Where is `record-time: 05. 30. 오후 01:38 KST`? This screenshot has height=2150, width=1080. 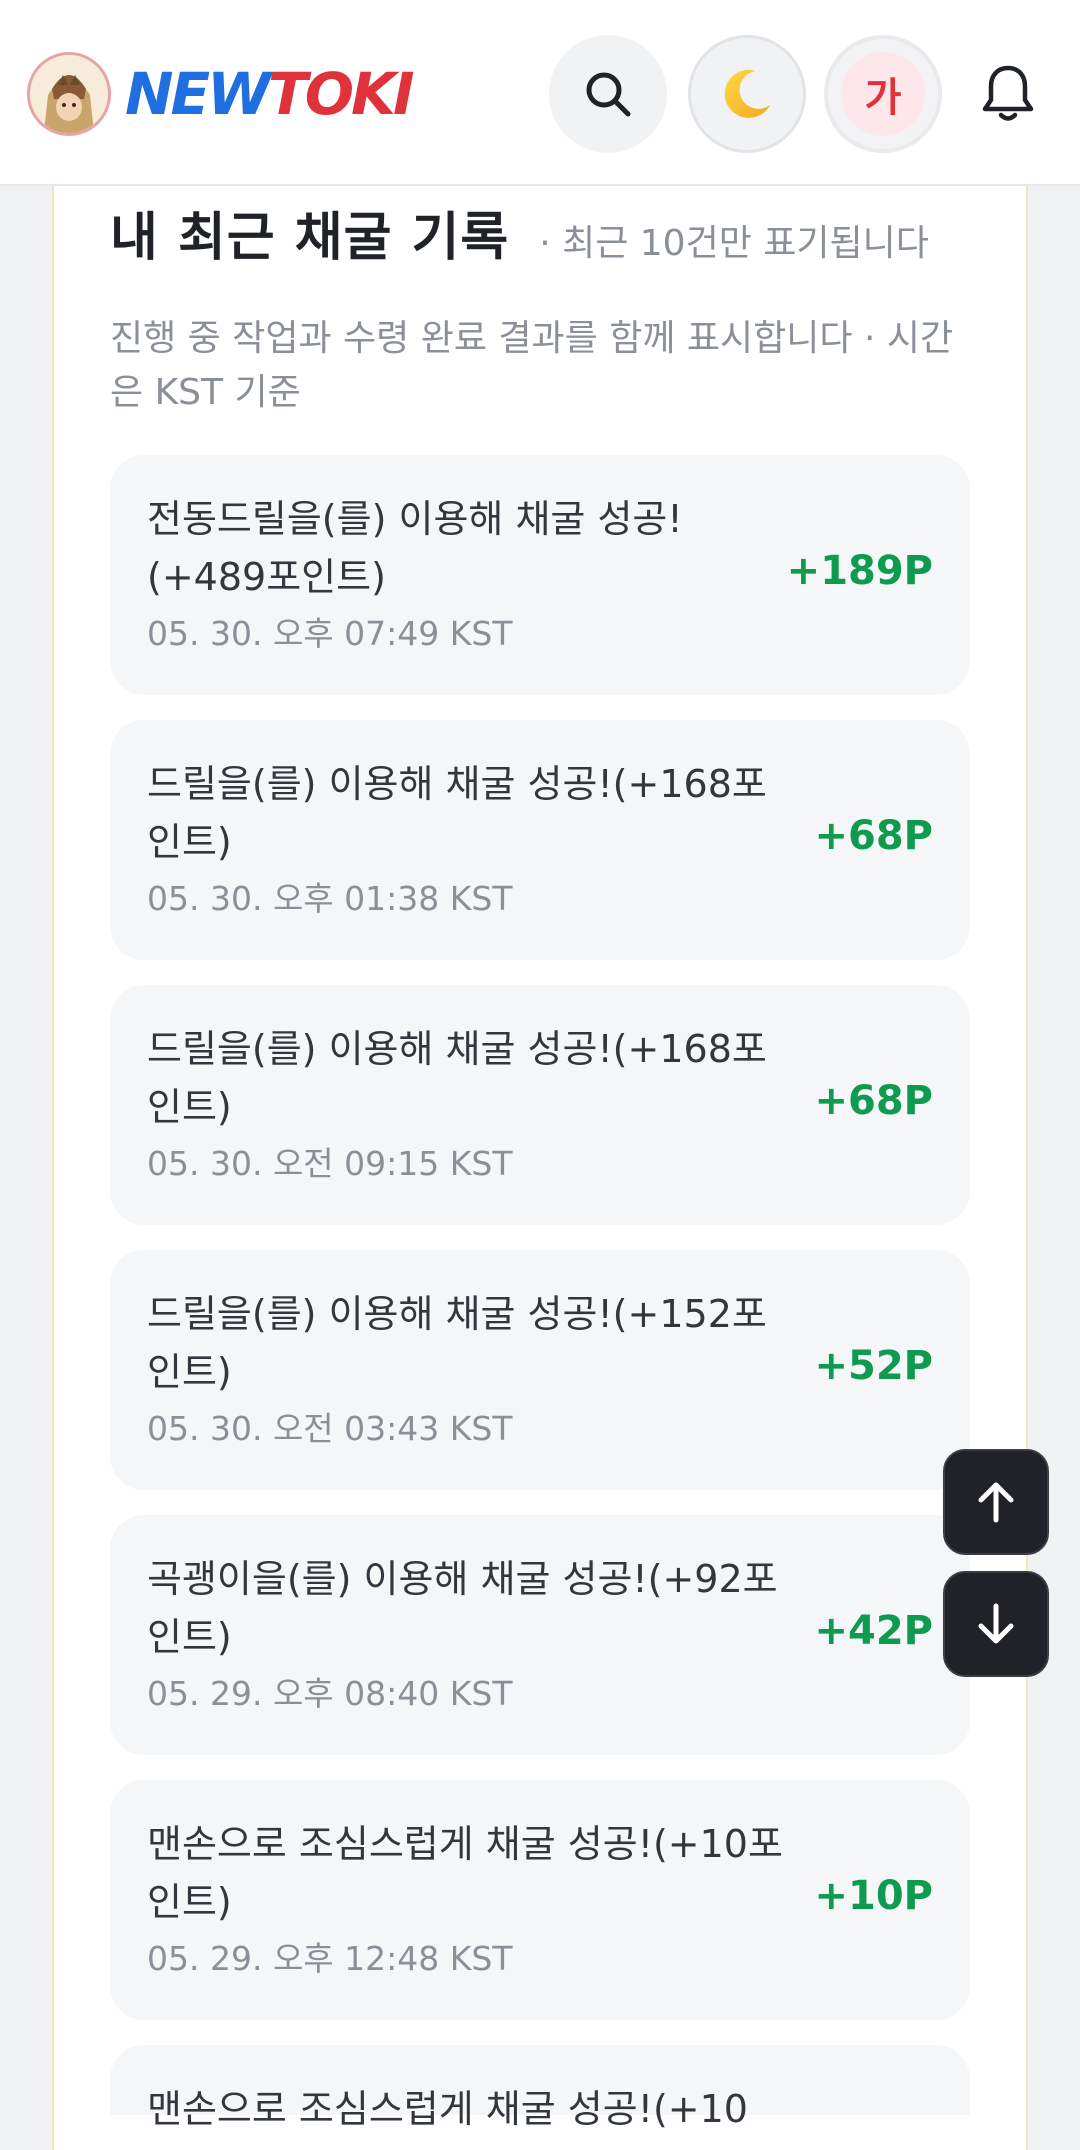
record-time: 05. 30. 오후 01:38 KST is located at coordinates (330, 898).